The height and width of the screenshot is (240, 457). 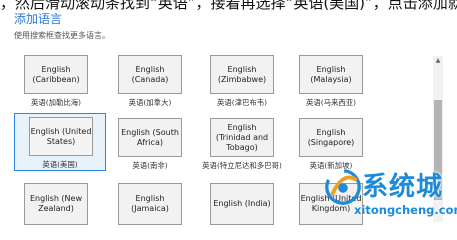 I want to click on language-label: English (United States), so click(x=61, y=136).